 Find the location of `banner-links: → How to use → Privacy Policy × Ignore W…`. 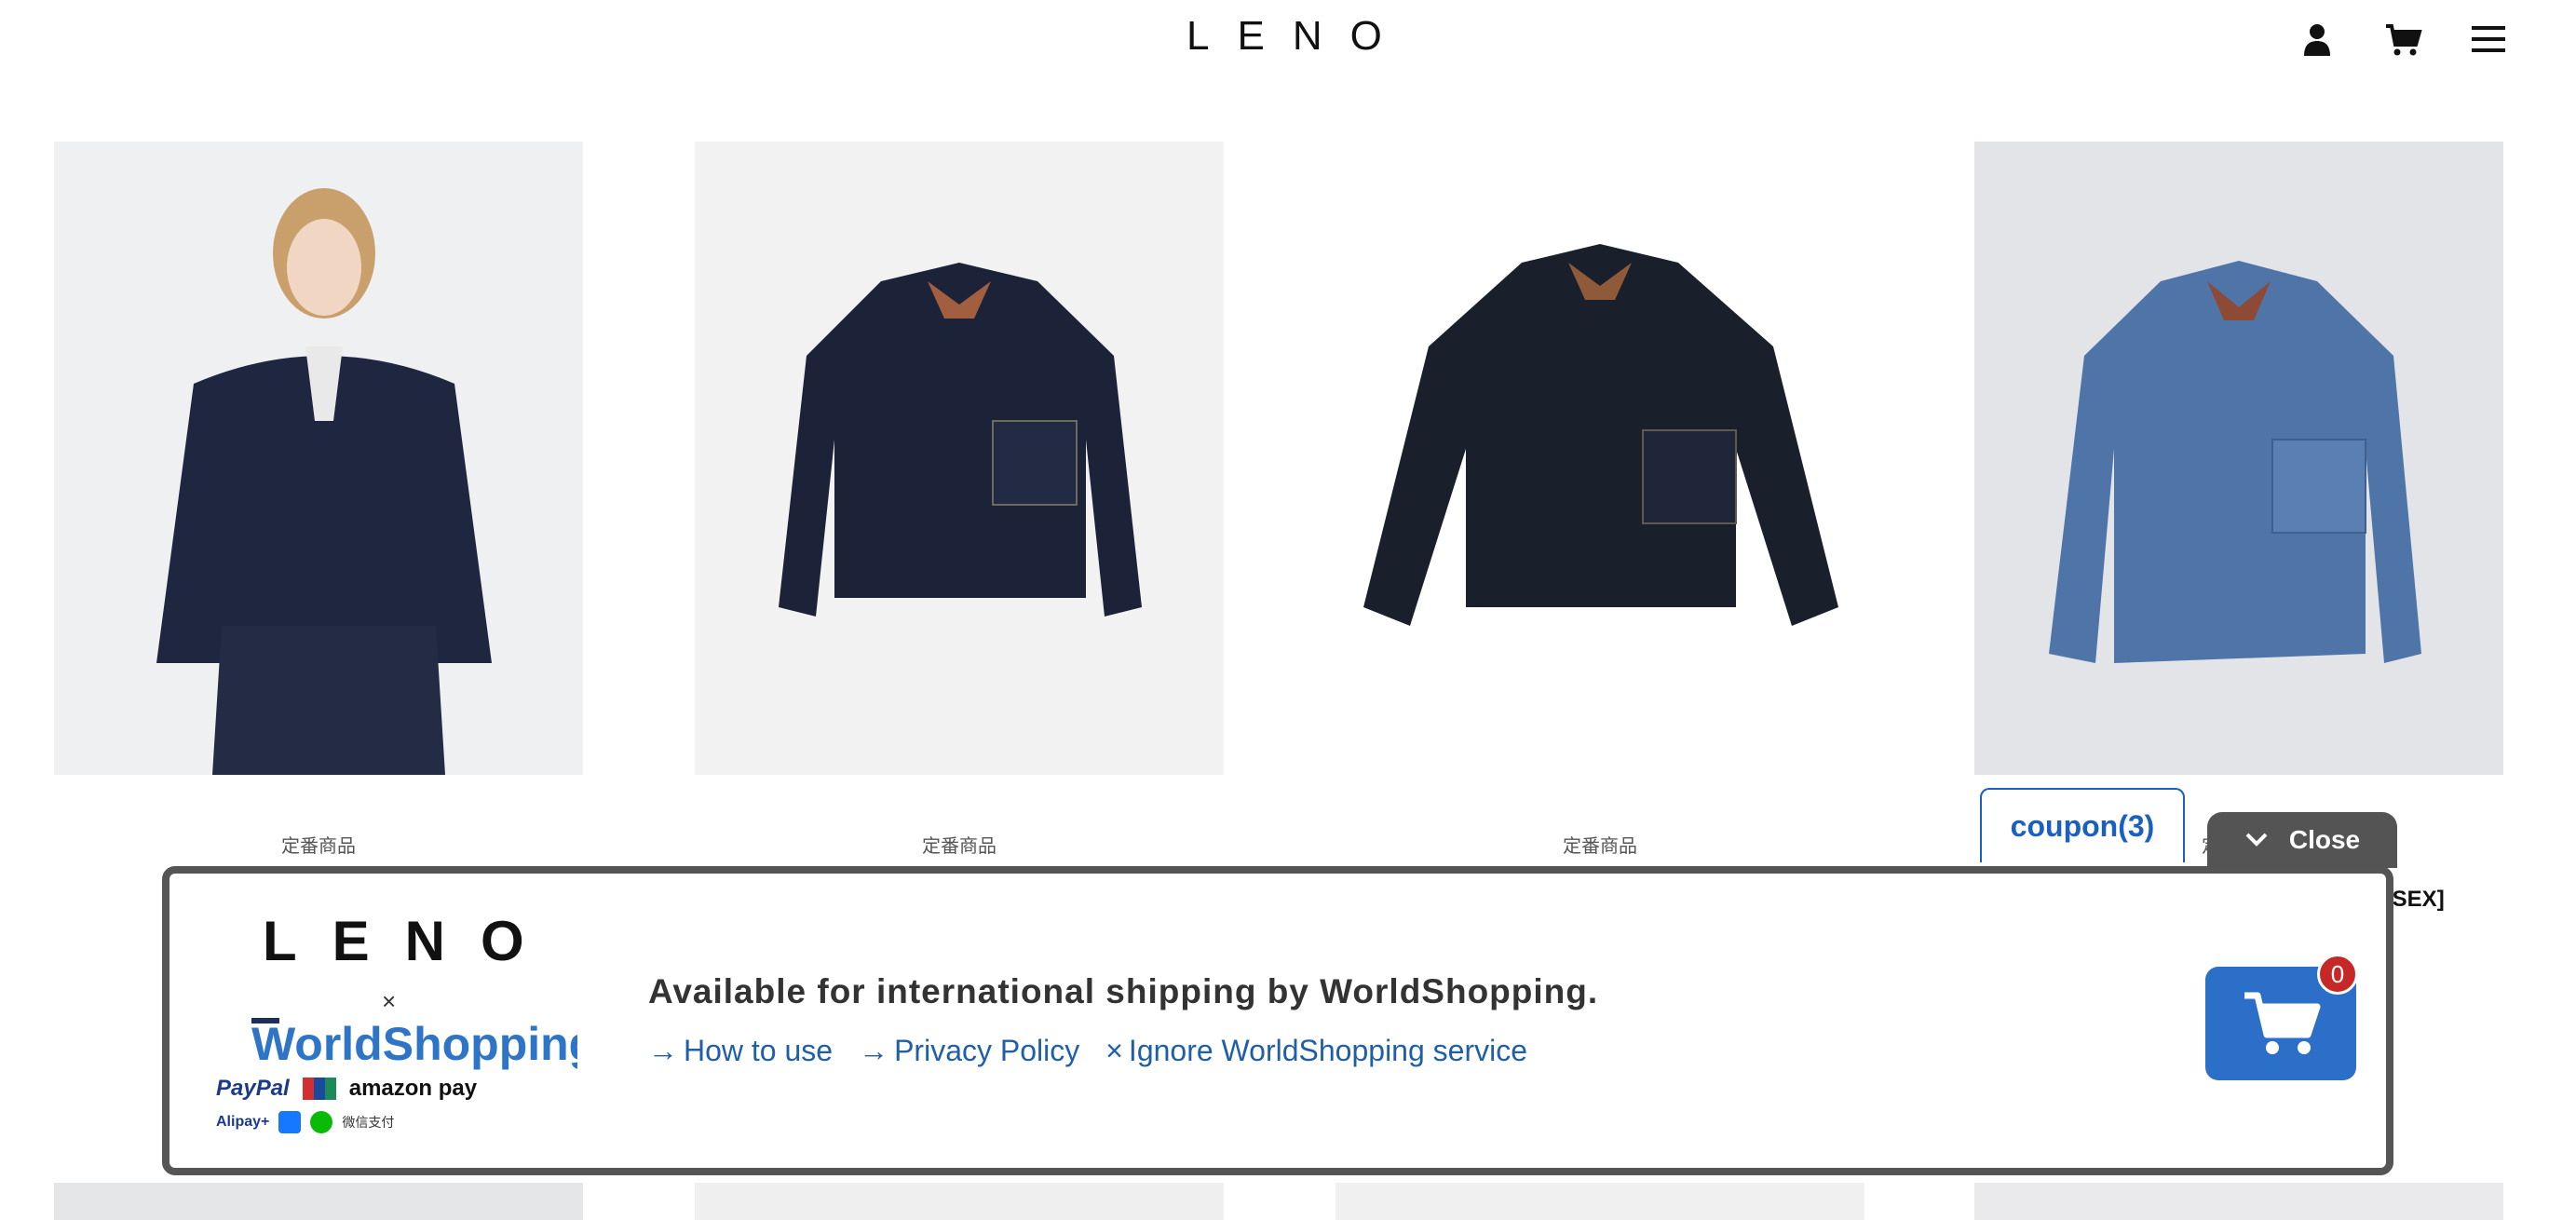

banner-links: → How to use → Privacy Policy × Ignore W… is located at coordinates (1087, 1051).